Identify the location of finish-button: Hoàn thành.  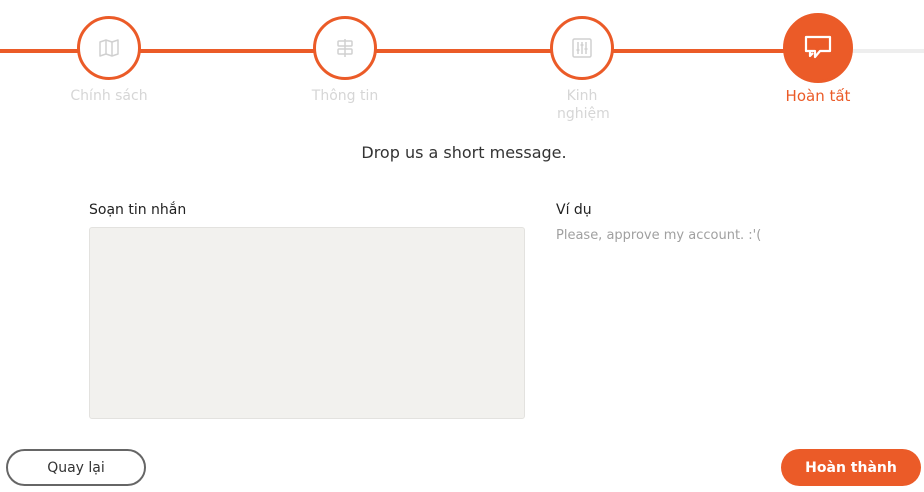
(851, 467).